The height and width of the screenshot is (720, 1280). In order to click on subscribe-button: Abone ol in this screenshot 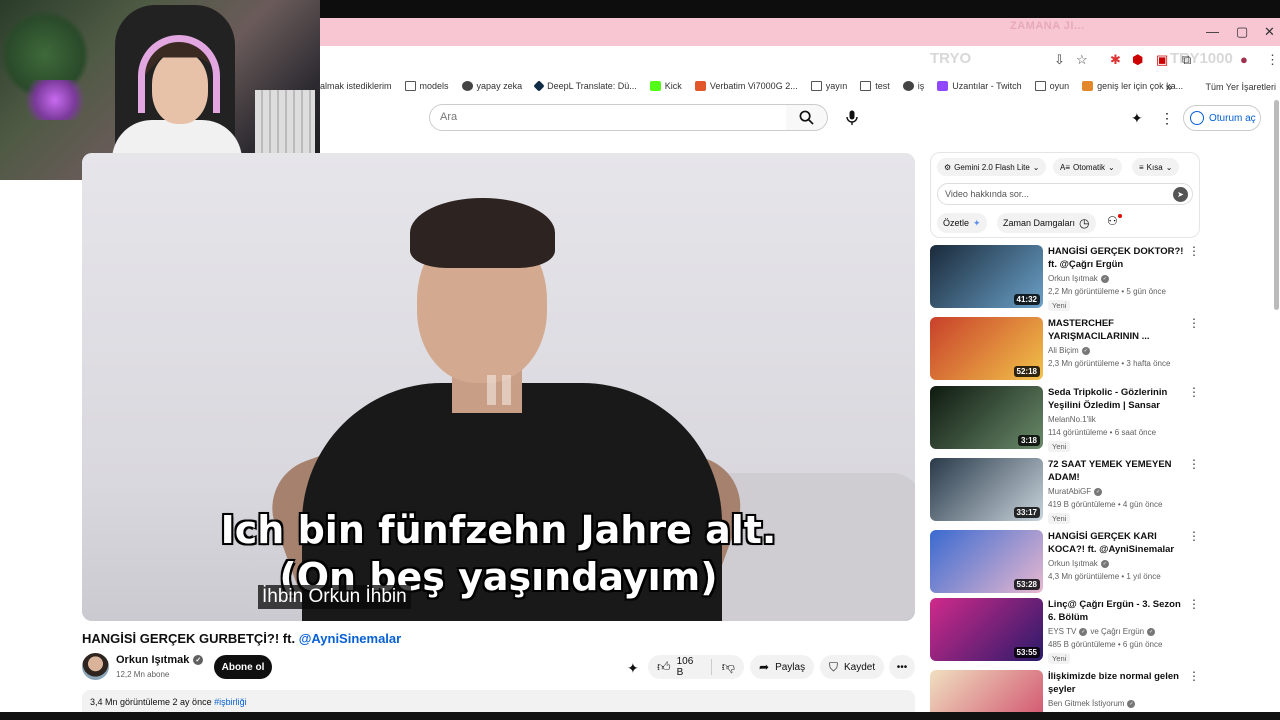, I will do `click(243, 667)`.